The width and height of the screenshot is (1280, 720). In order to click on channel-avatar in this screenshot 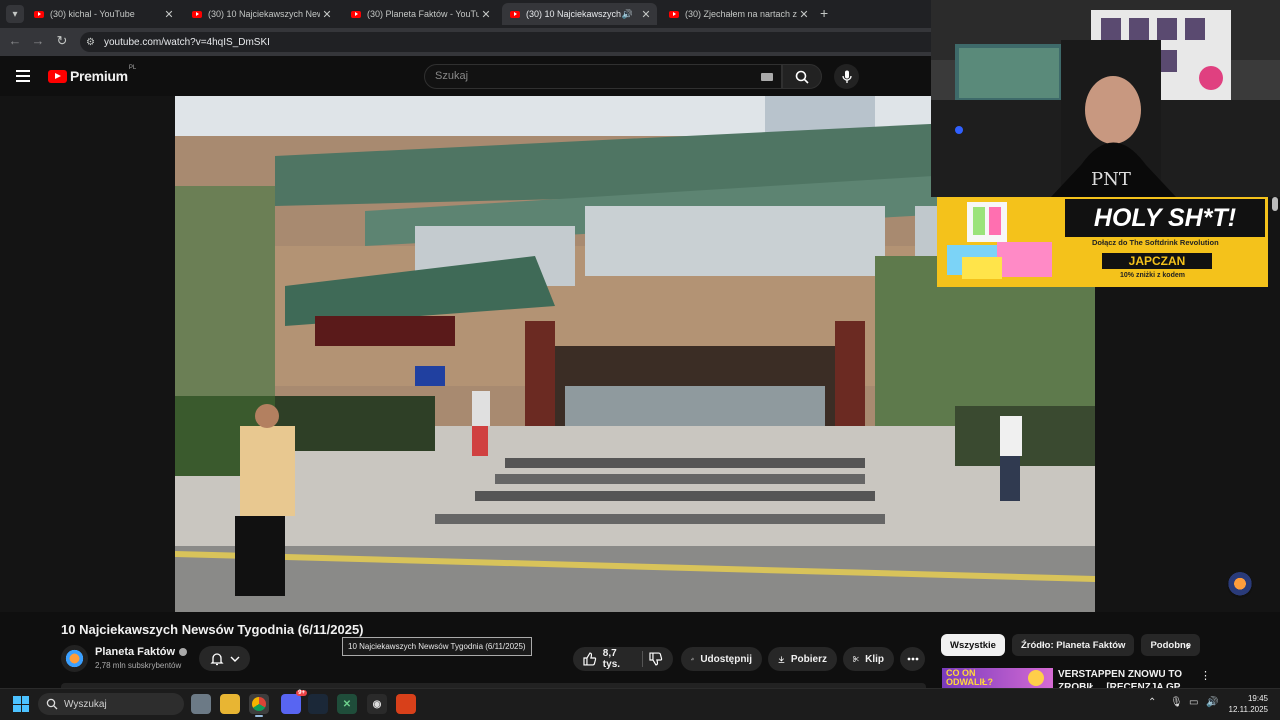, I will do `click(74, 658)`.